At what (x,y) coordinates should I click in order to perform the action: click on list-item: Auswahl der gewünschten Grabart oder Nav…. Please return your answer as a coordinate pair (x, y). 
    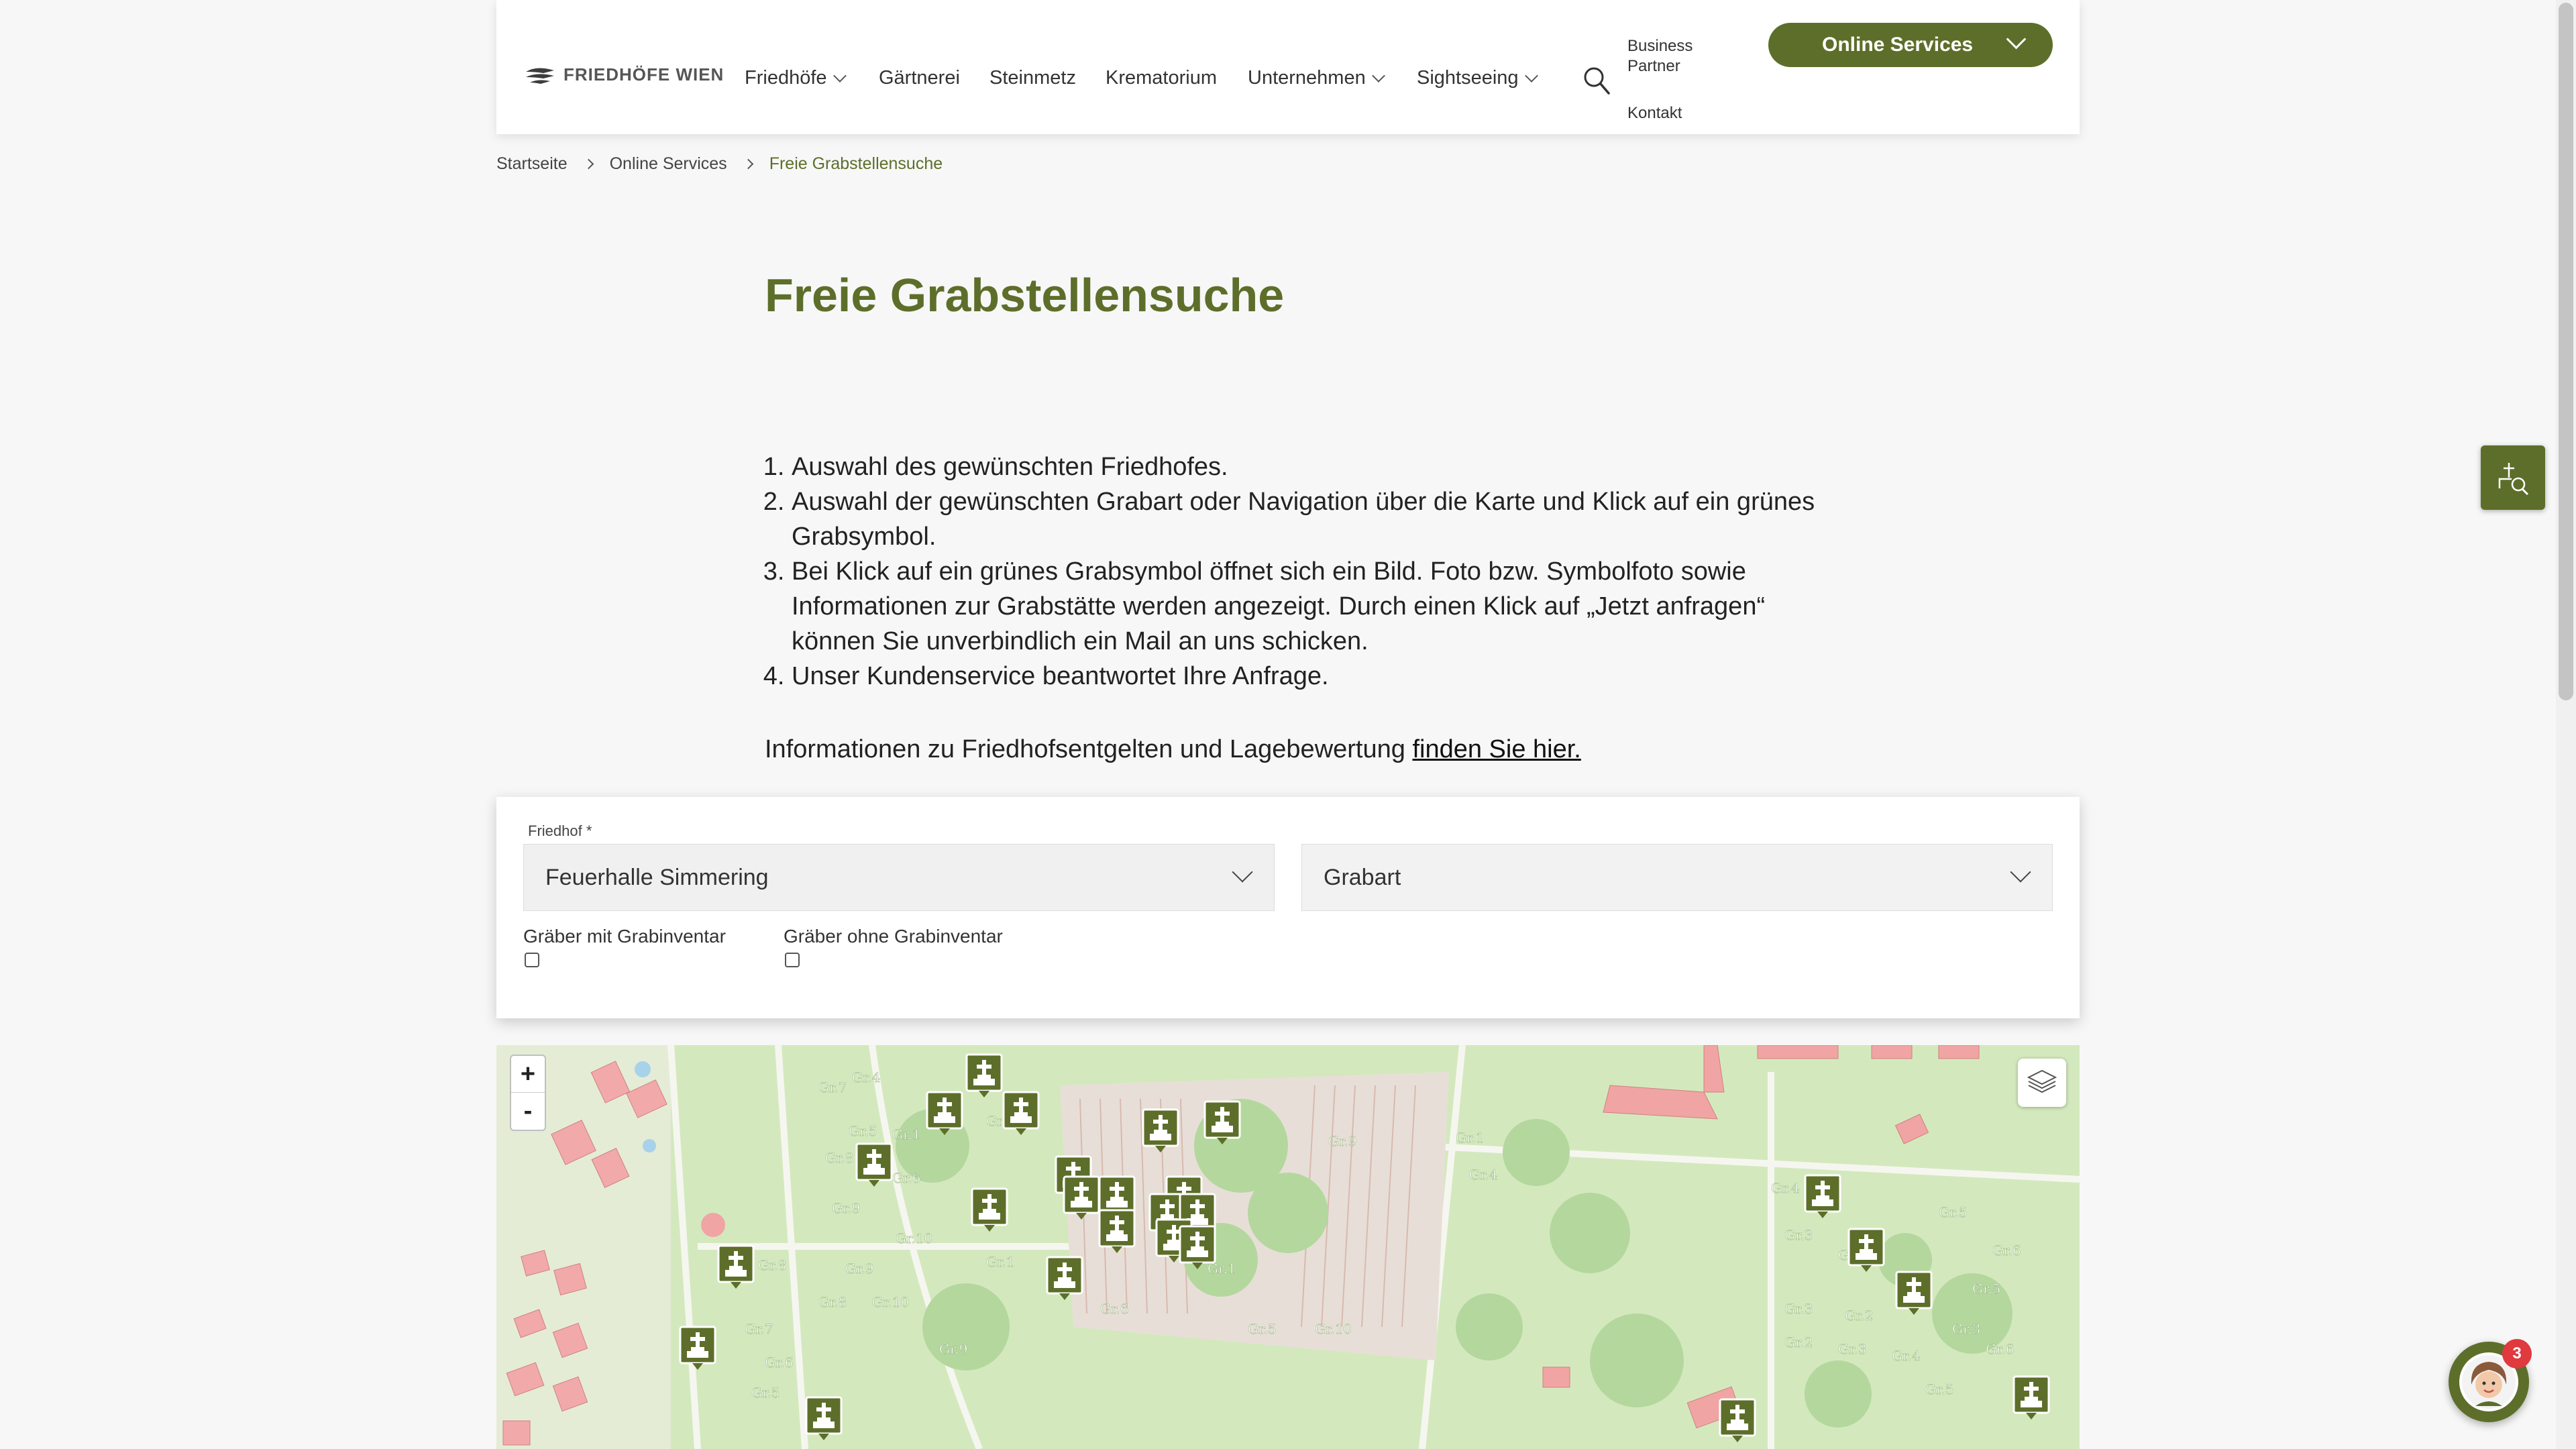
    Looking at the image, I should click on (1311, 519).